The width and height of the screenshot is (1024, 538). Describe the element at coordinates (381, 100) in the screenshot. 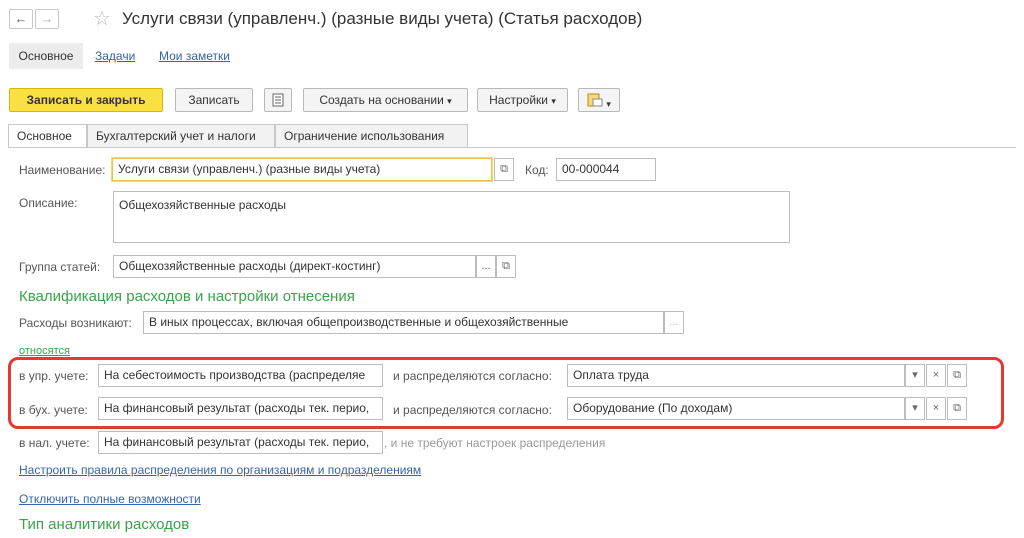

I see `create-based-on-label: Создать на основании` at that location.